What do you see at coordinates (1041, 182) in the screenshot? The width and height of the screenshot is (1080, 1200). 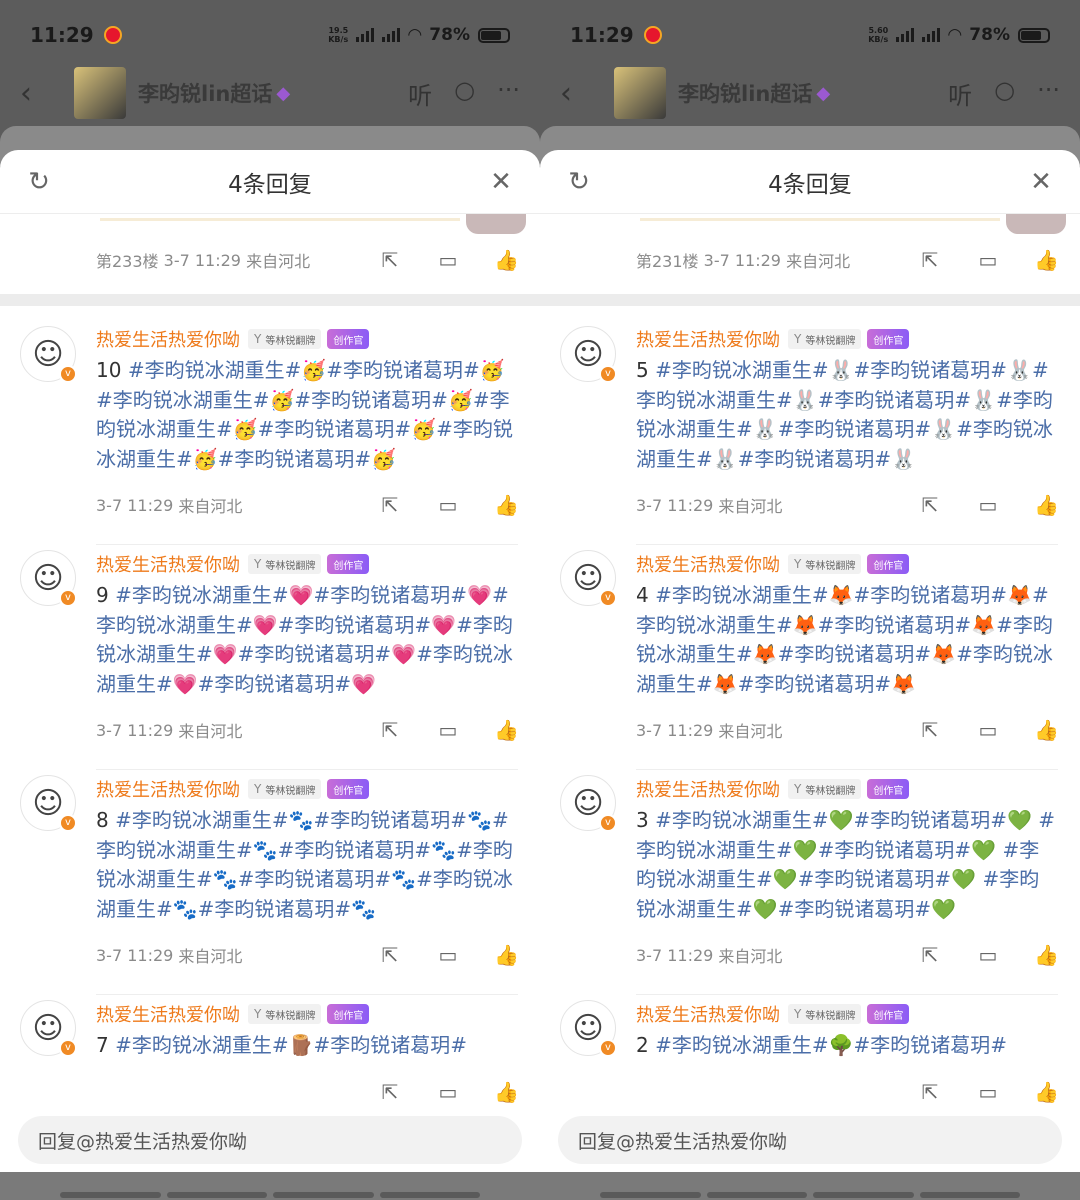 I see `close-icon: ✕` at bounding box center [1041, 182].